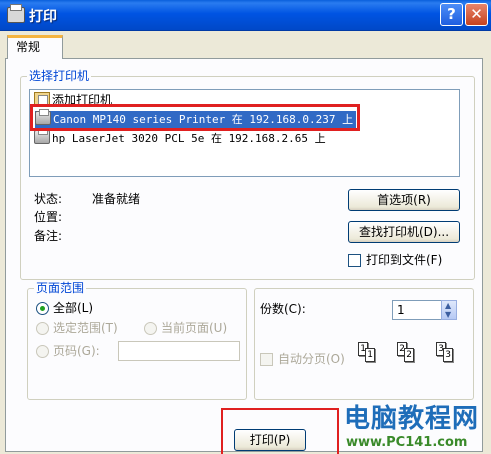 This screenshot has width=491, height=454. Describe the element at coordinates (85, 328) in the screenshot. I see `selection-label: 选定范围(T)` at that location.